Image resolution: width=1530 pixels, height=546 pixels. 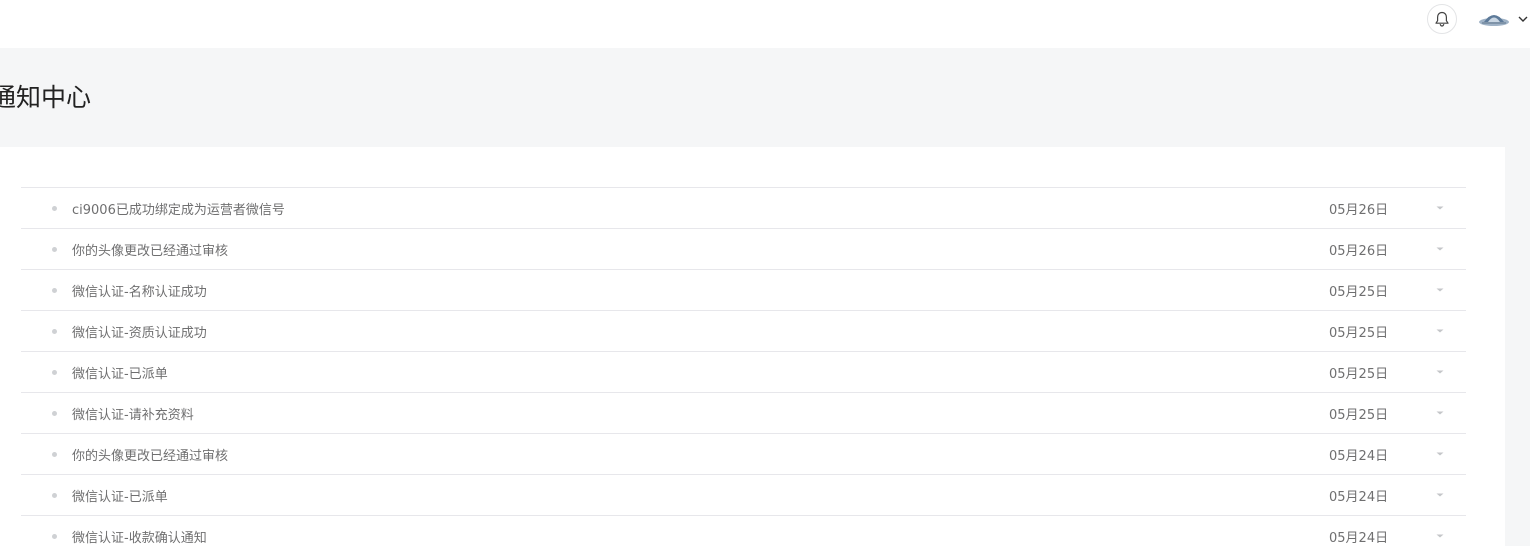 I want to click on bell-icon, so click(x=1442, y=19).